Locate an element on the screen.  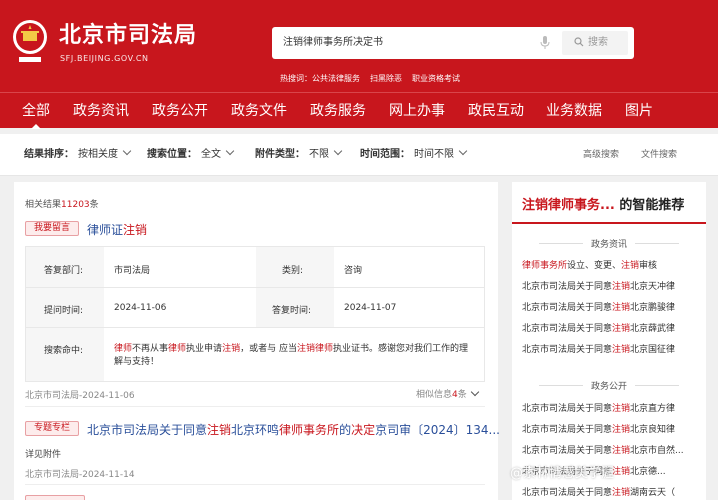
search-button: 搜索 is located at coordinates (595, 43).